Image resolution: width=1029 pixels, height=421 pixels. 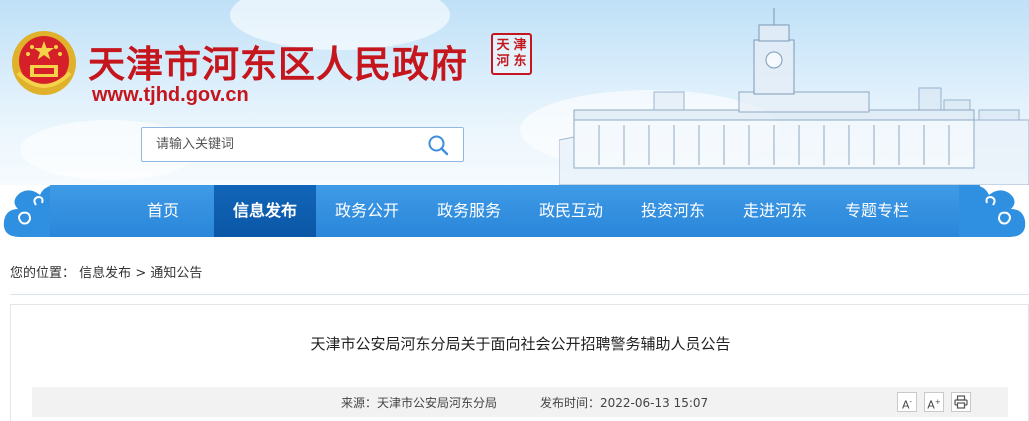 I want to click on breadcrumb-link-info-release: 信息发布, so click(x=105, y=273).